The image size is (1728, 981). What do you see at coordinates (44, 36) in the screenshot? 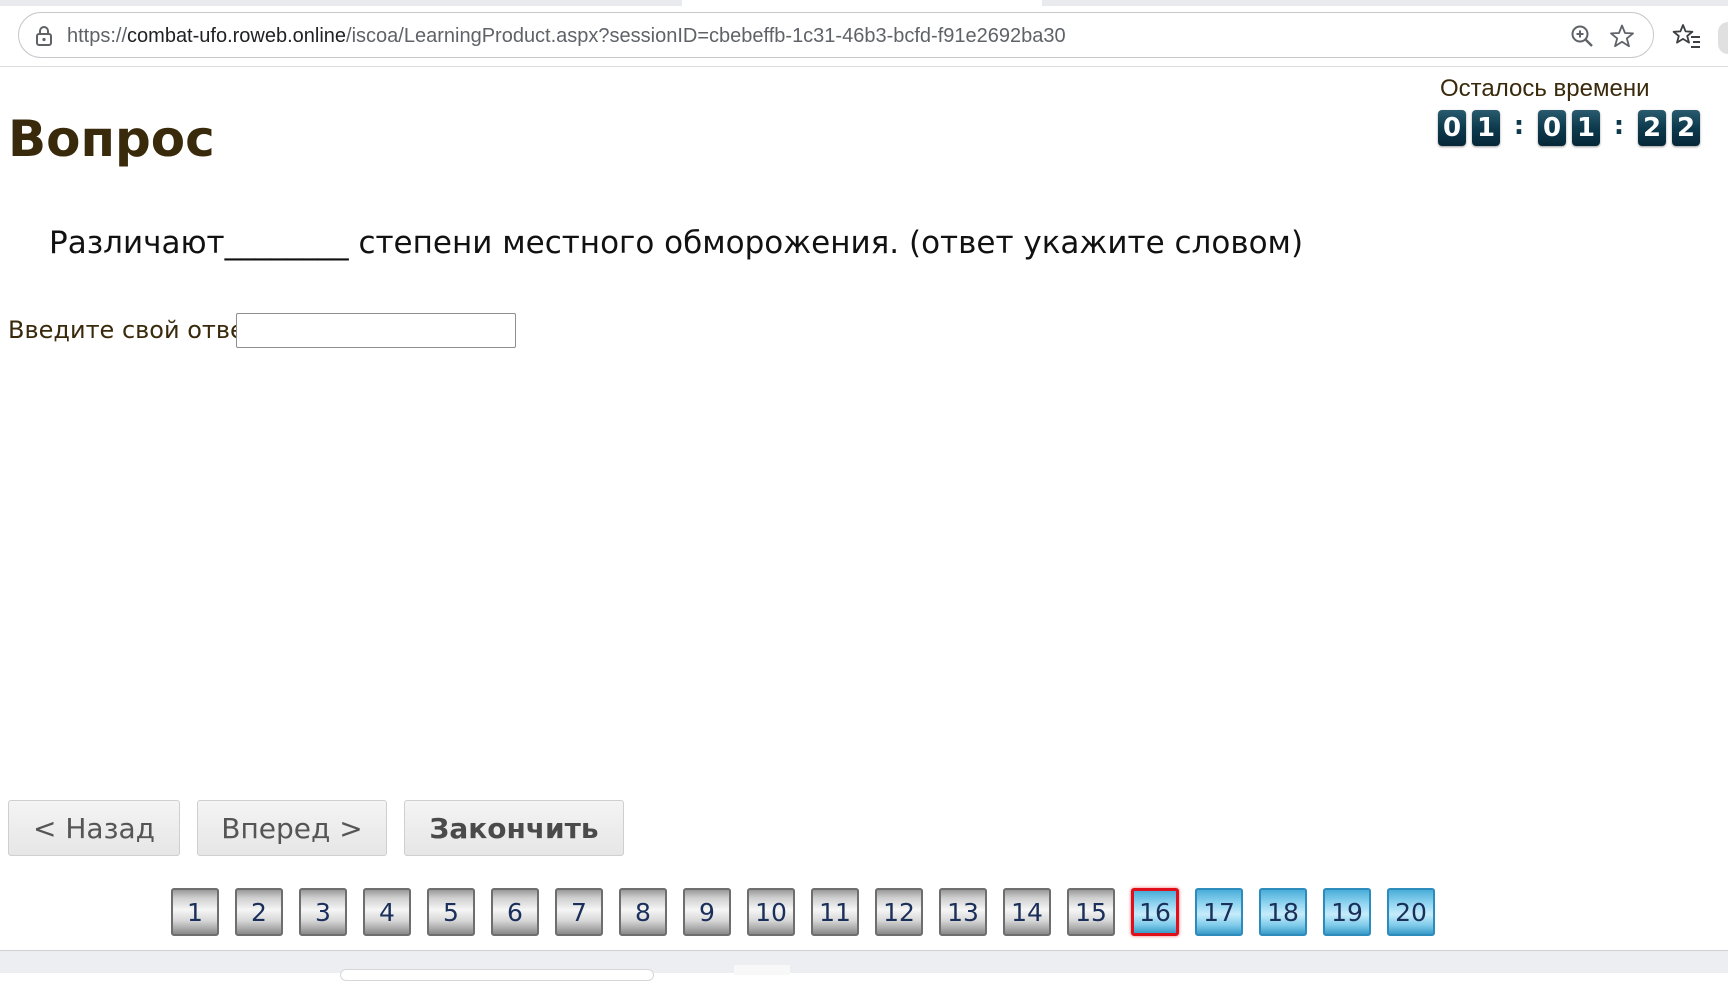
I see `lock-icon` at bounding box center [44, 36].